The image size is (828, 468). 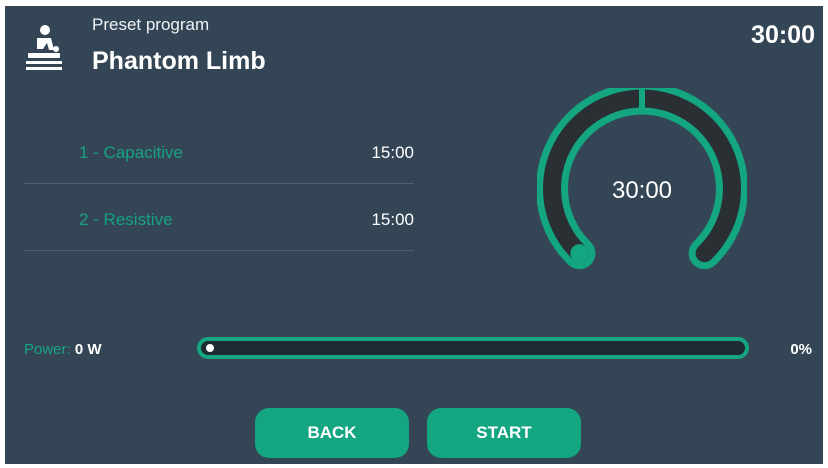 I want to click on power-value: 0 W, so click(x=88, y=349).